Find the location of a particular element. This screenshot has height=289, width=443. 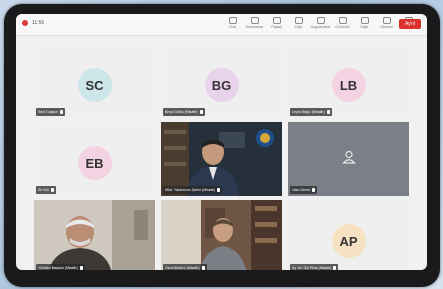

tool-view: Görünüm is located at coordinates (342, 23).